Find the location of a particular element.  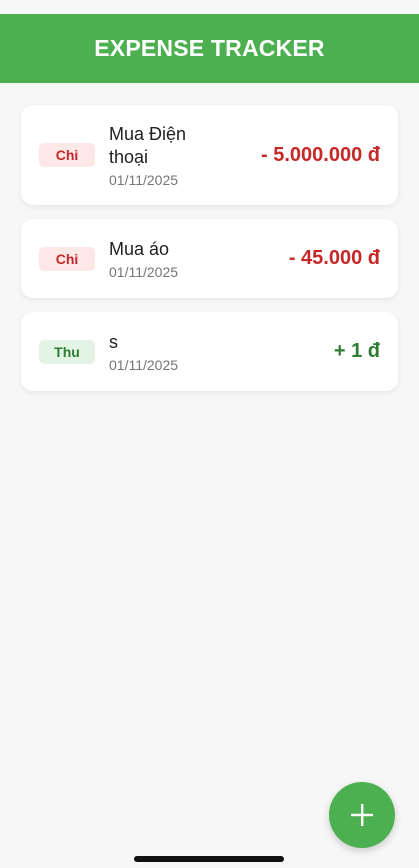

add-transaction-button is located at coordinates (362, 815).